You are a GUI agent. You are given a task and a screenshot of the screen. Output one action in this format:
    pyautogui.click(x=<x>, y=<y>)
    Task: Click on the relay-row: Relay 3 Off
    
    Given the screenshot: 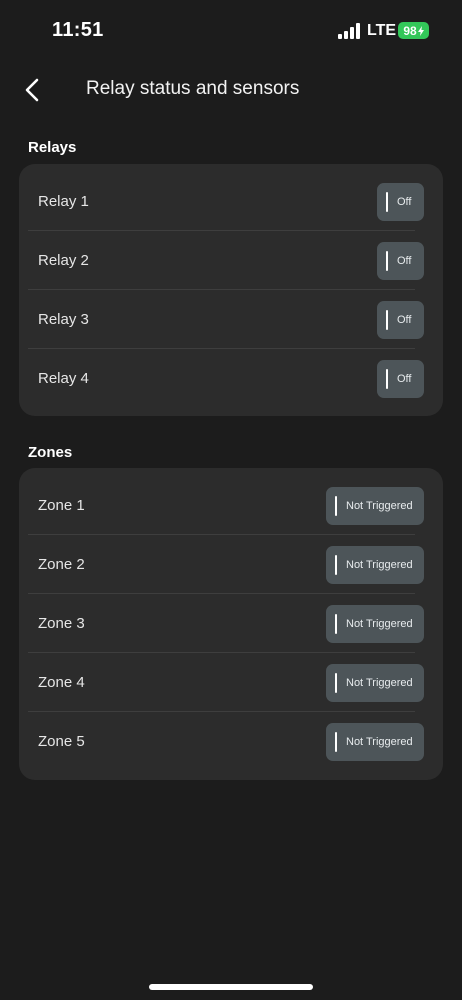 What is the action you would take?
    pyautogui.click(x=226, y=319)
    